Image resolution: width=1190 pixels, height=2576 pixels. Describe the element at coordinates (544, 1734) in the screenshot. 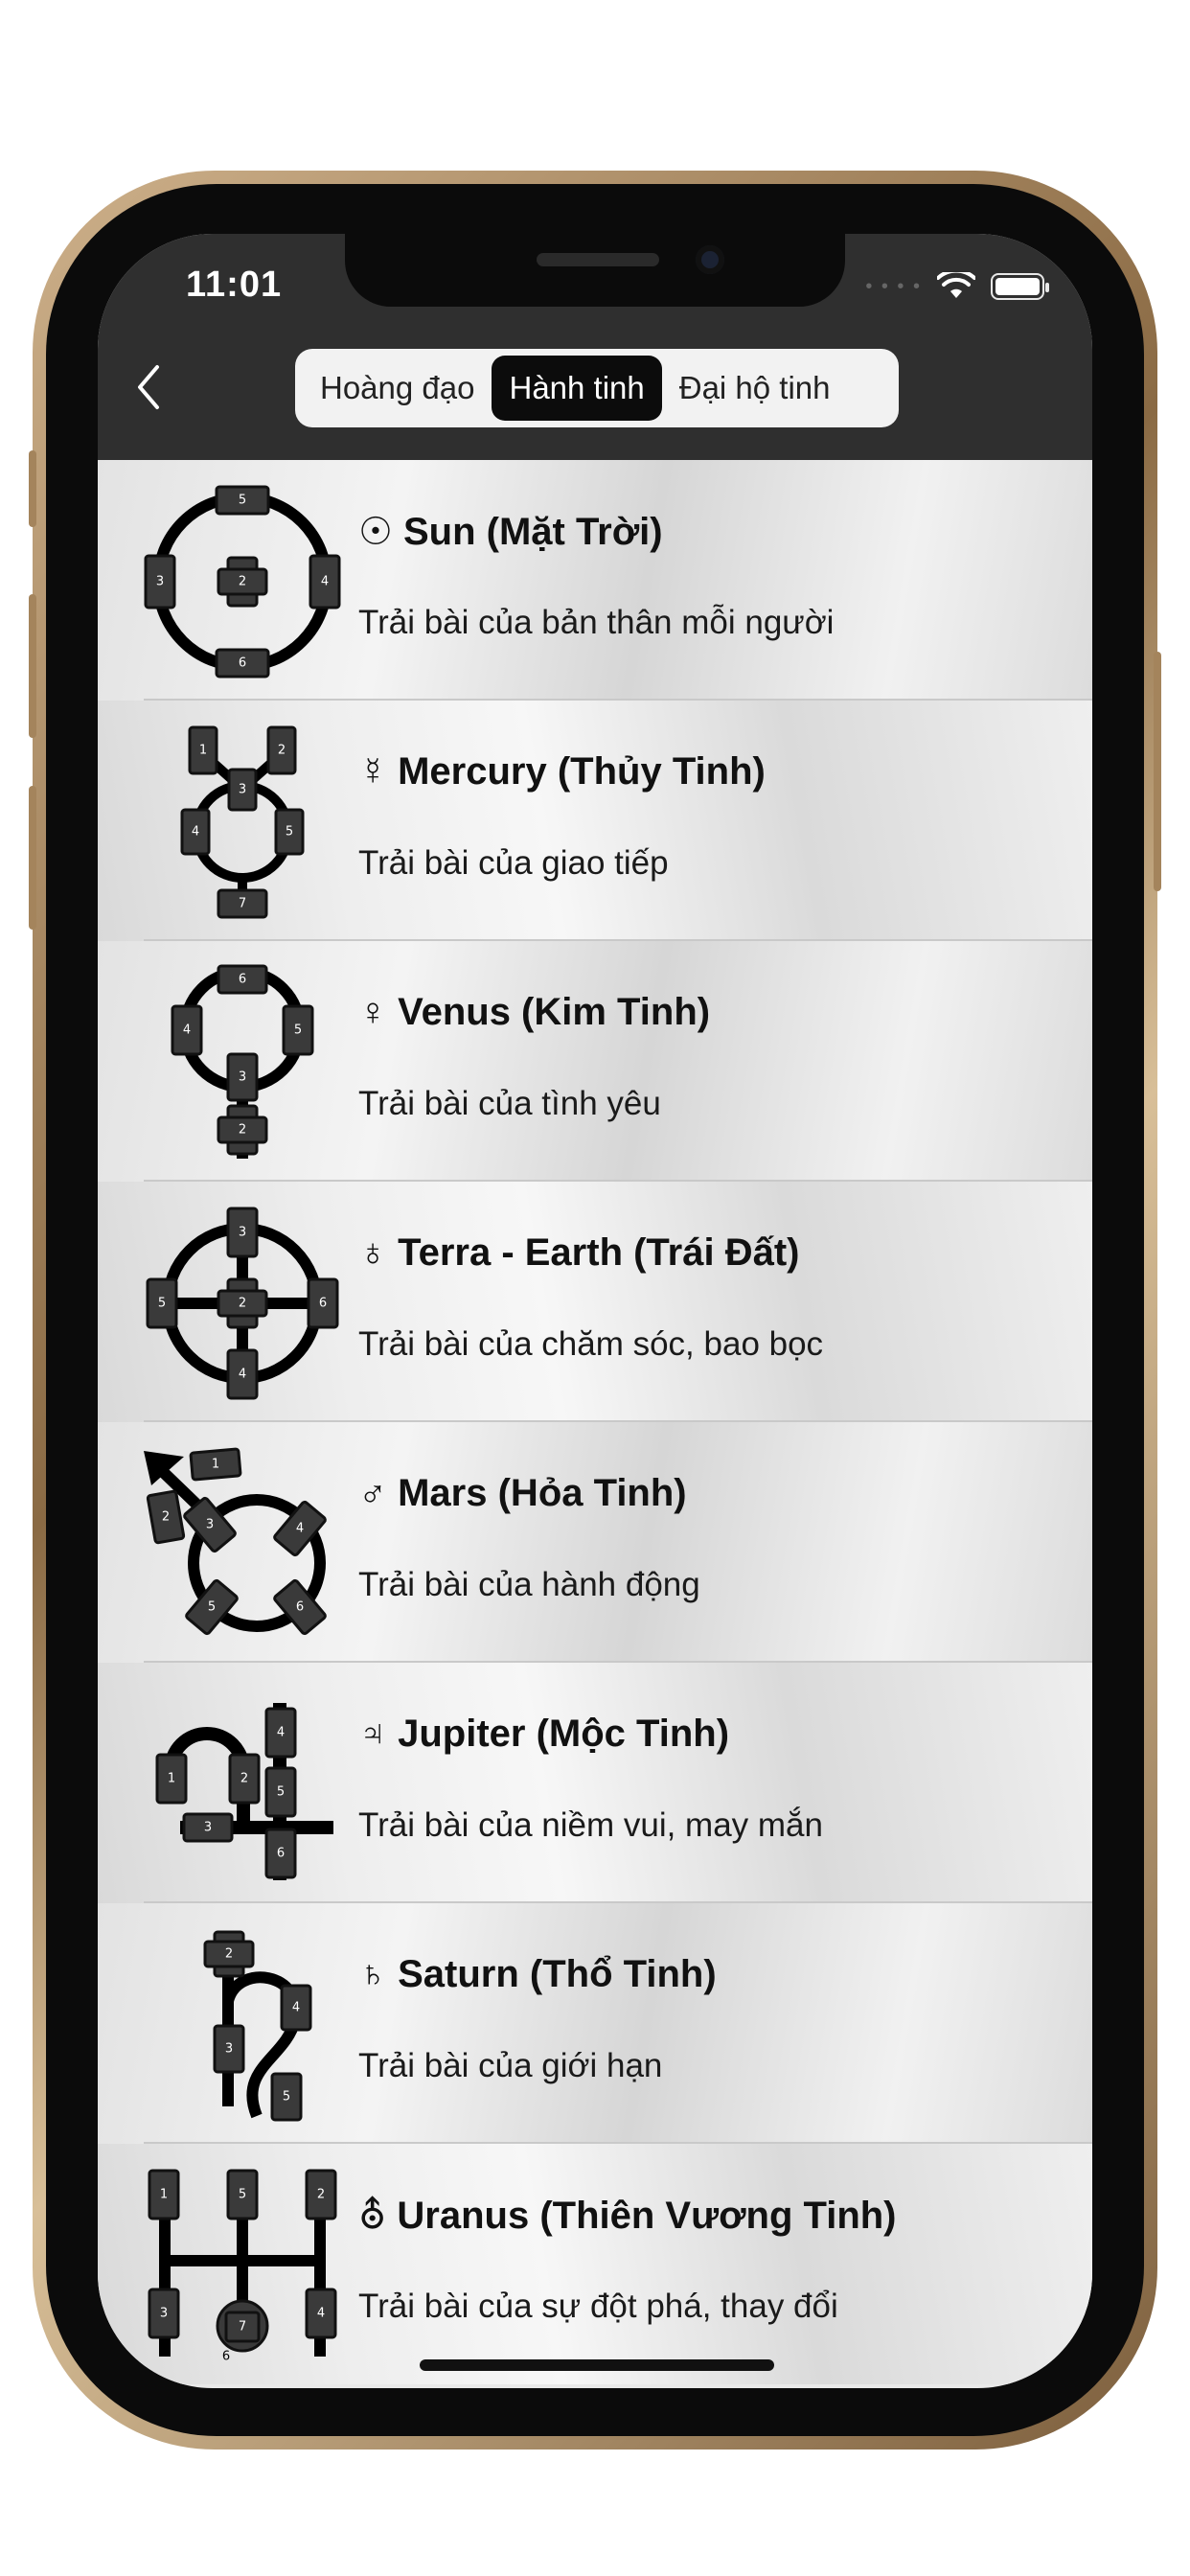

I see `row-title: ♃ Jupiter (Mộc Tinh)` at that location.